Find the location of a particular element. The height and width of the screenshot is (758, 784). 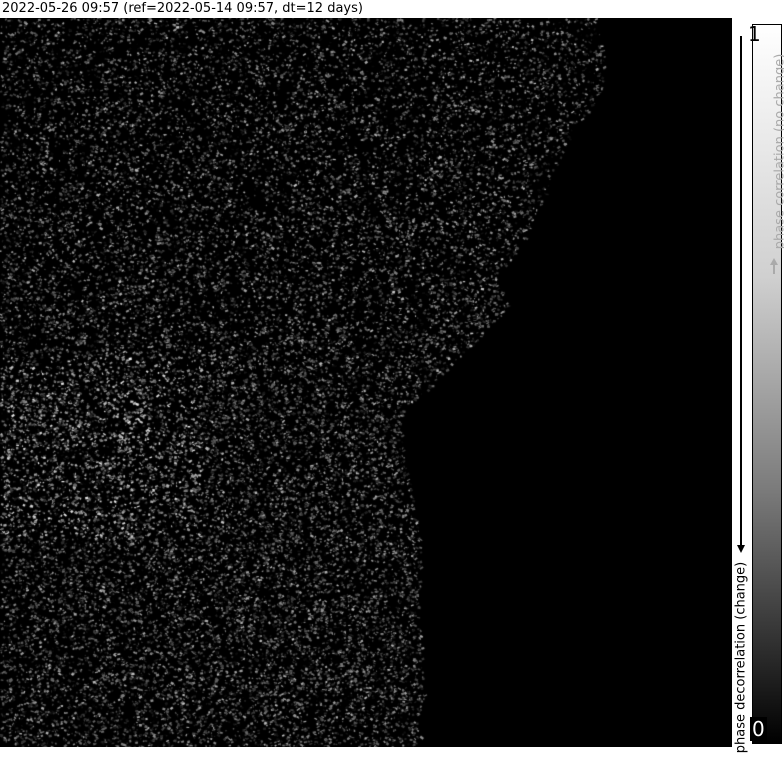

colorbar-top-label-text: phase correlation (no change) is located at coordinates (778, 152).